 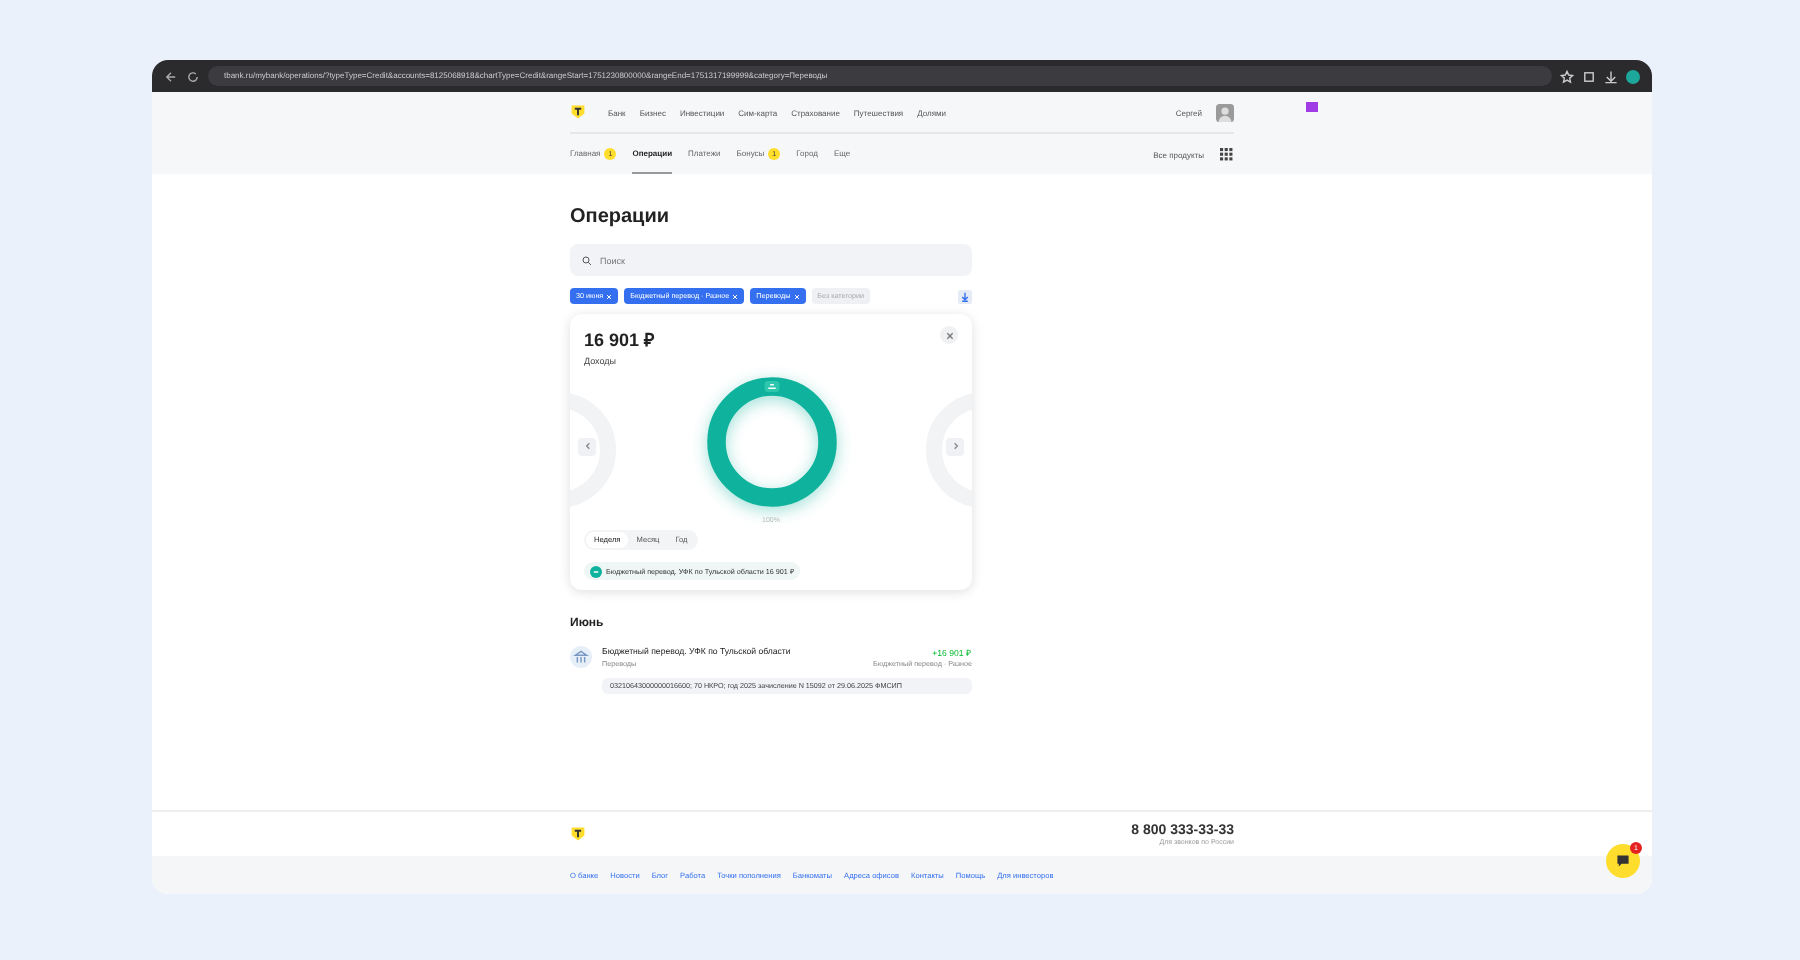 What do you see at coordinates (1312, 107) in the screenshot?
I see `square-icon` at bounding box center [1312, 107].